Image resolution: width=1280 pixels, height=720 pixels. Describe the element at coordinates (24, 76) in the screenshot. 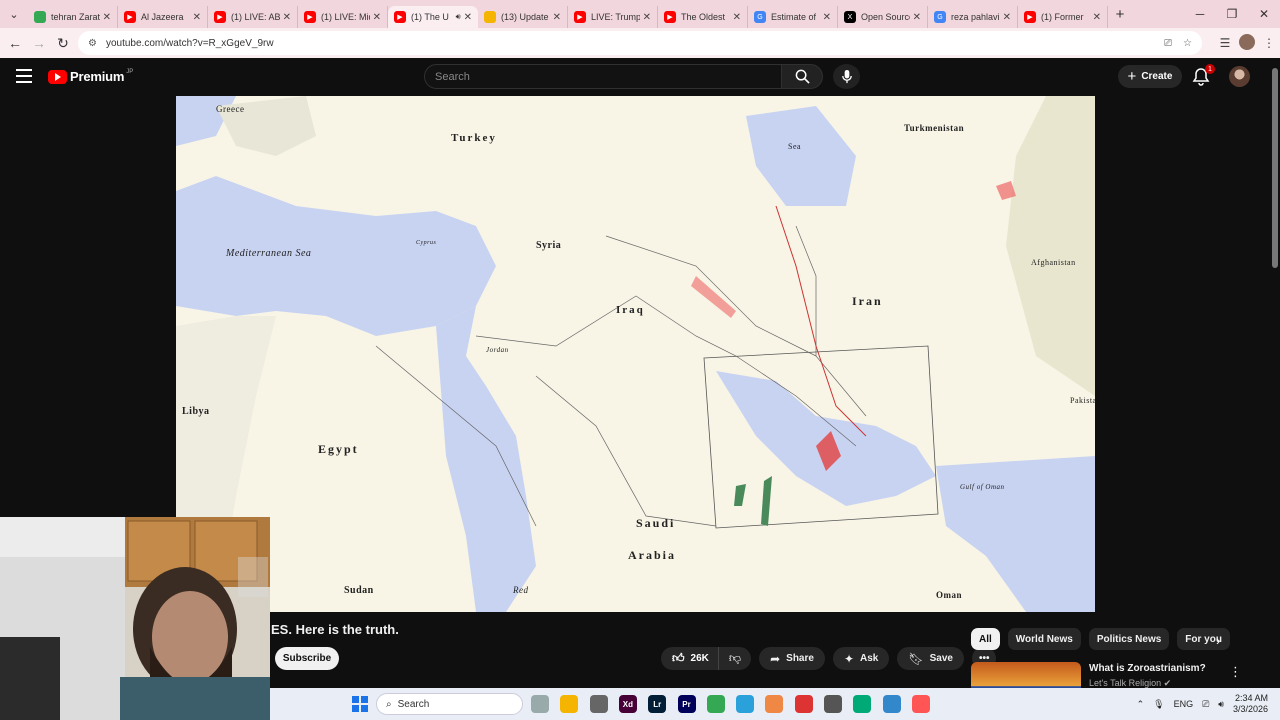

I see `menu-icon` at that location.